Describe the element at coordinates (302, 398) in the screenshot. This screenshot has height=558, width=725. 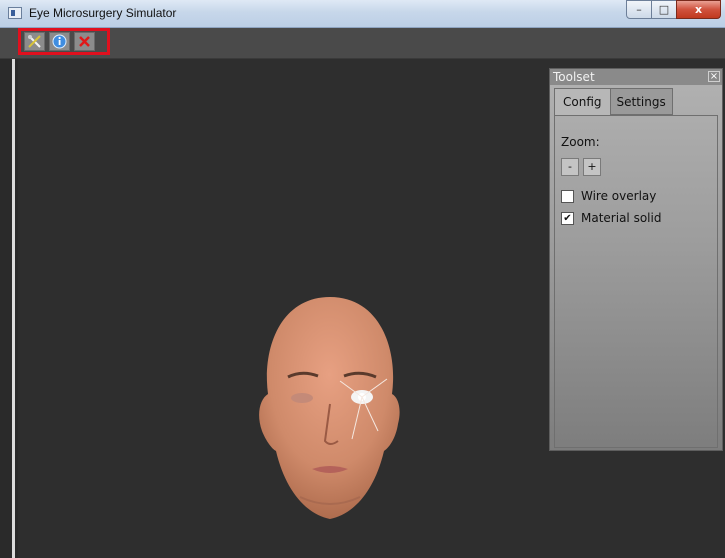
I see `left-eye` at that location.